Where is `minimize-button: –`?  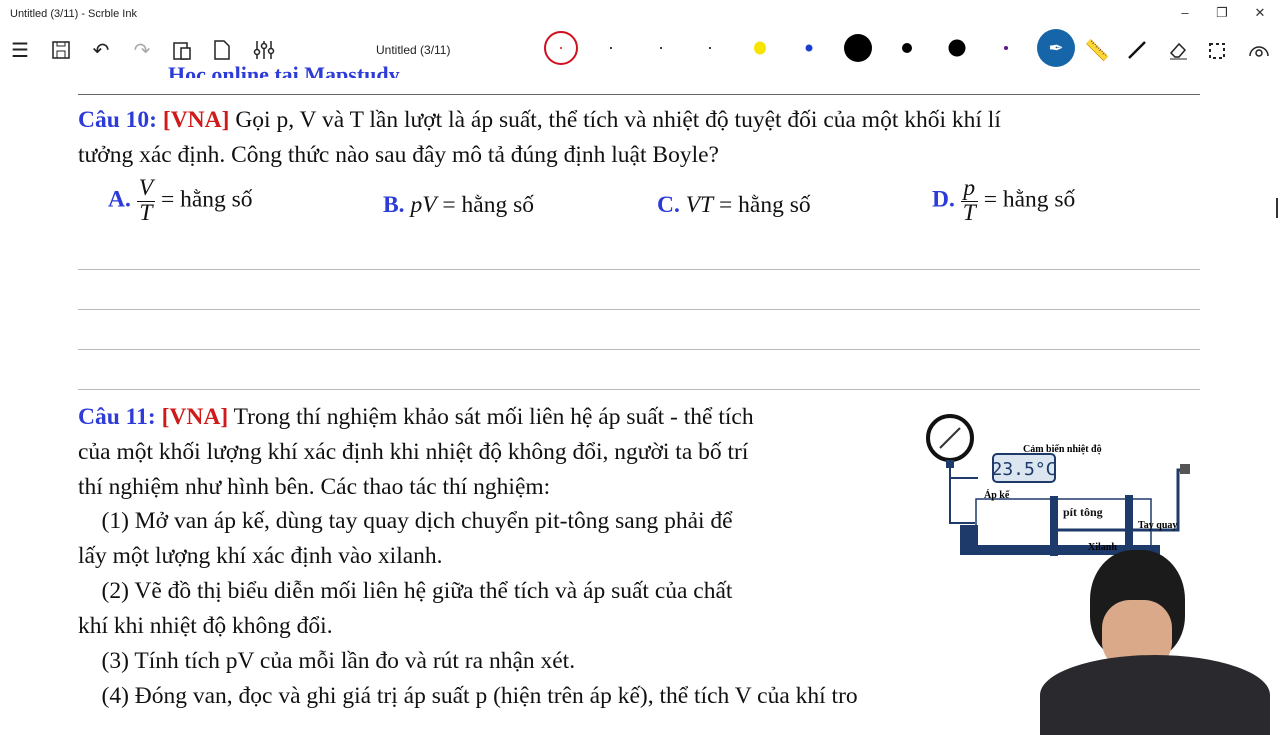
minimize-button: – is located at coordinates (1185, 12).